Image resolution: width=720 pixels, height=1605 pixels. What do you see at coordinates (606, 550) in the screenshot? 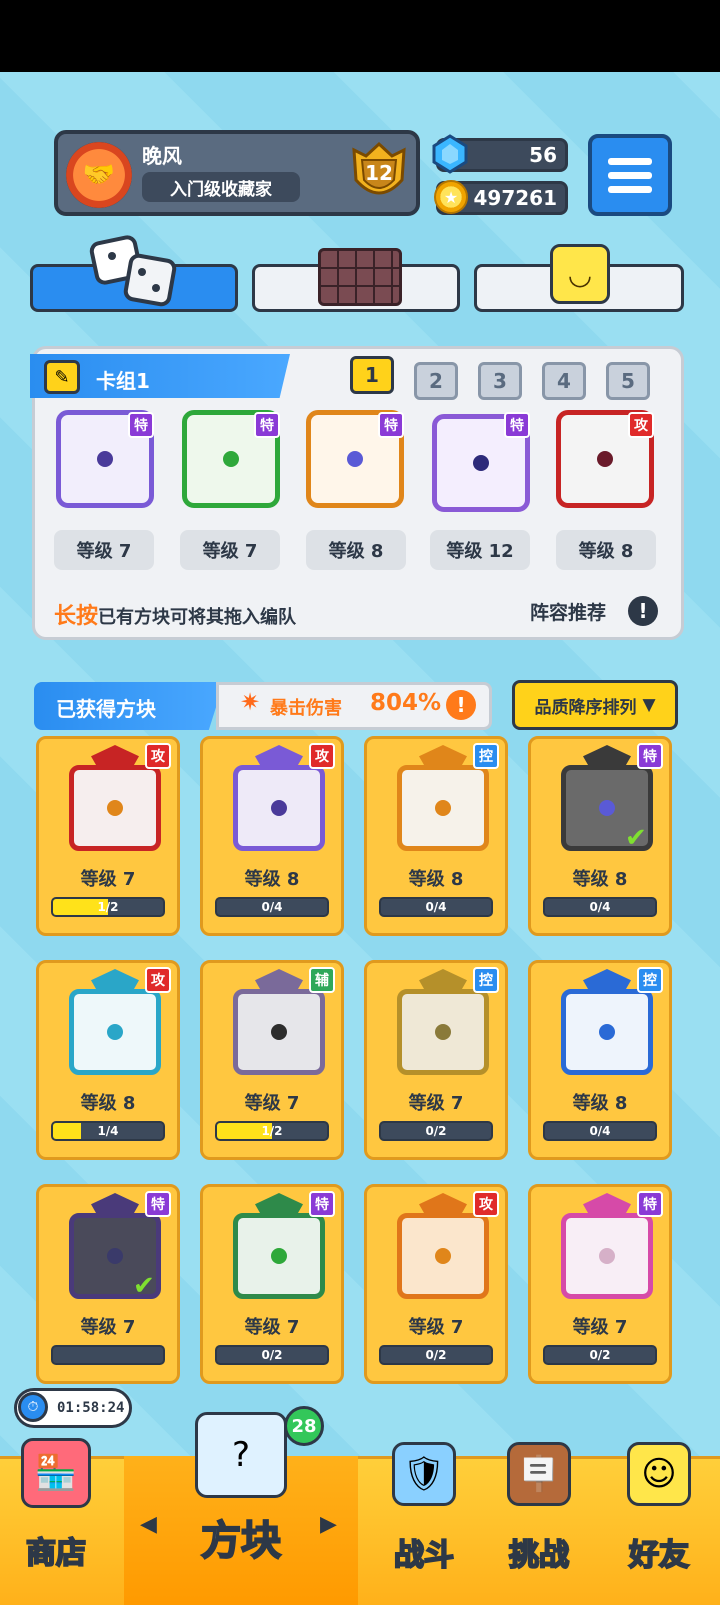
I see `deck-card-5-level: 等级 8` at bounding box center [606, 550].